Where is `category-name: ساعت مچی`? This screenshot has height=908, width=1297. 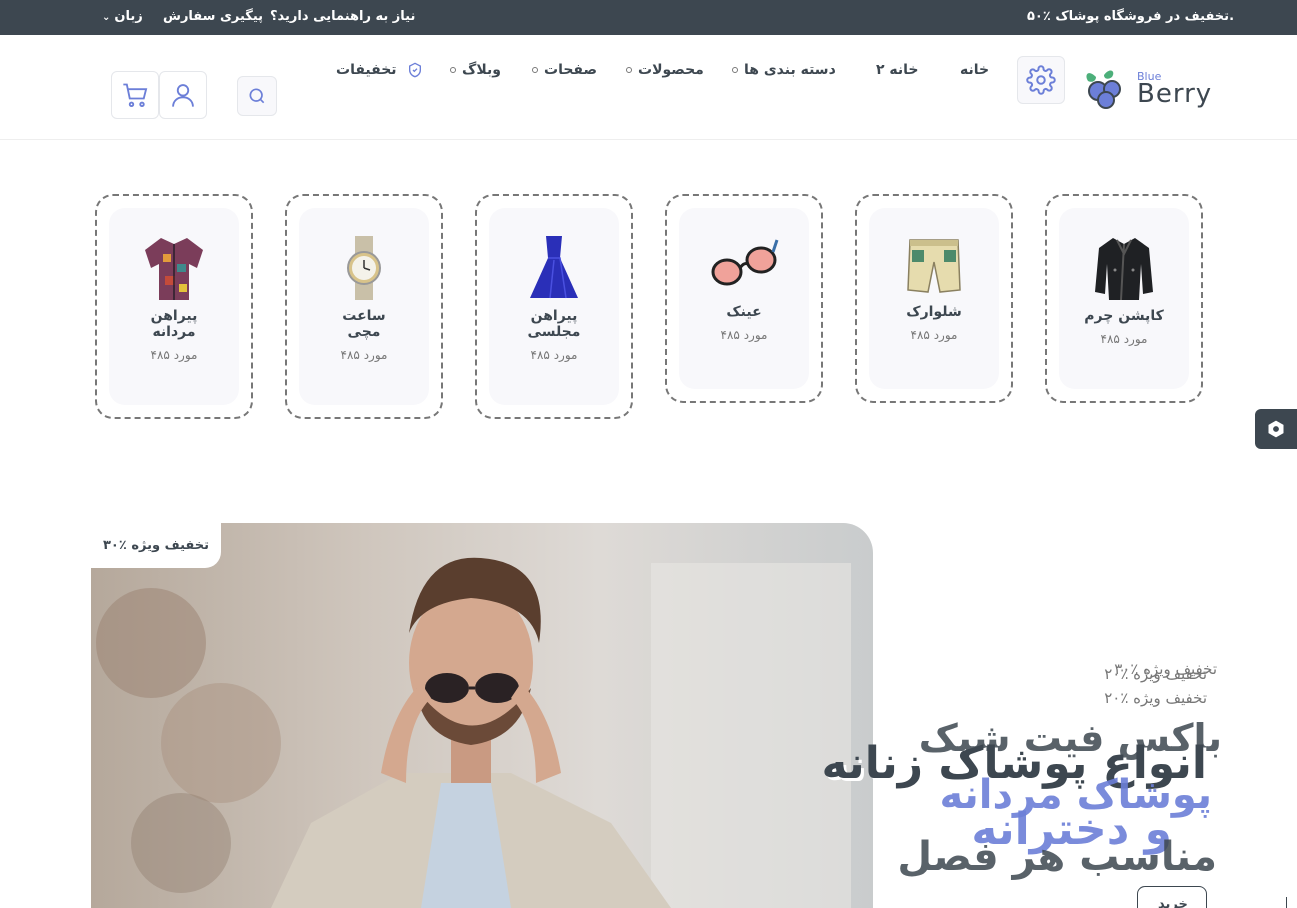 category-name: ساعت مچی is located at coordinates (364, 324).